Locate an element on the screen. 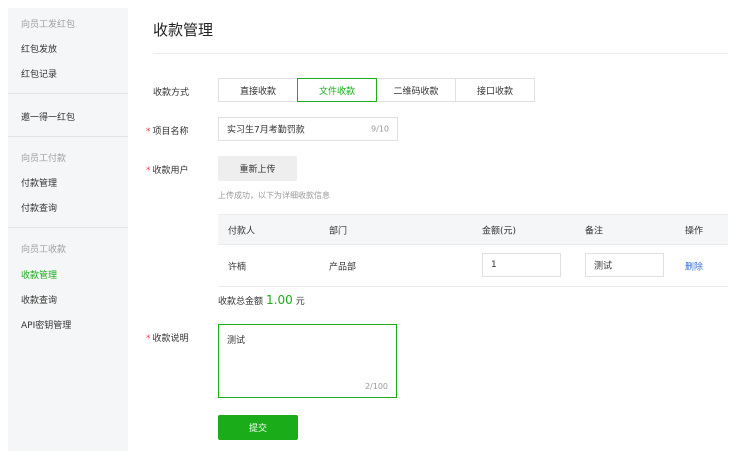 The image size is (753, 459). page-title: 收款管理 is located at coordinates (183, 30).